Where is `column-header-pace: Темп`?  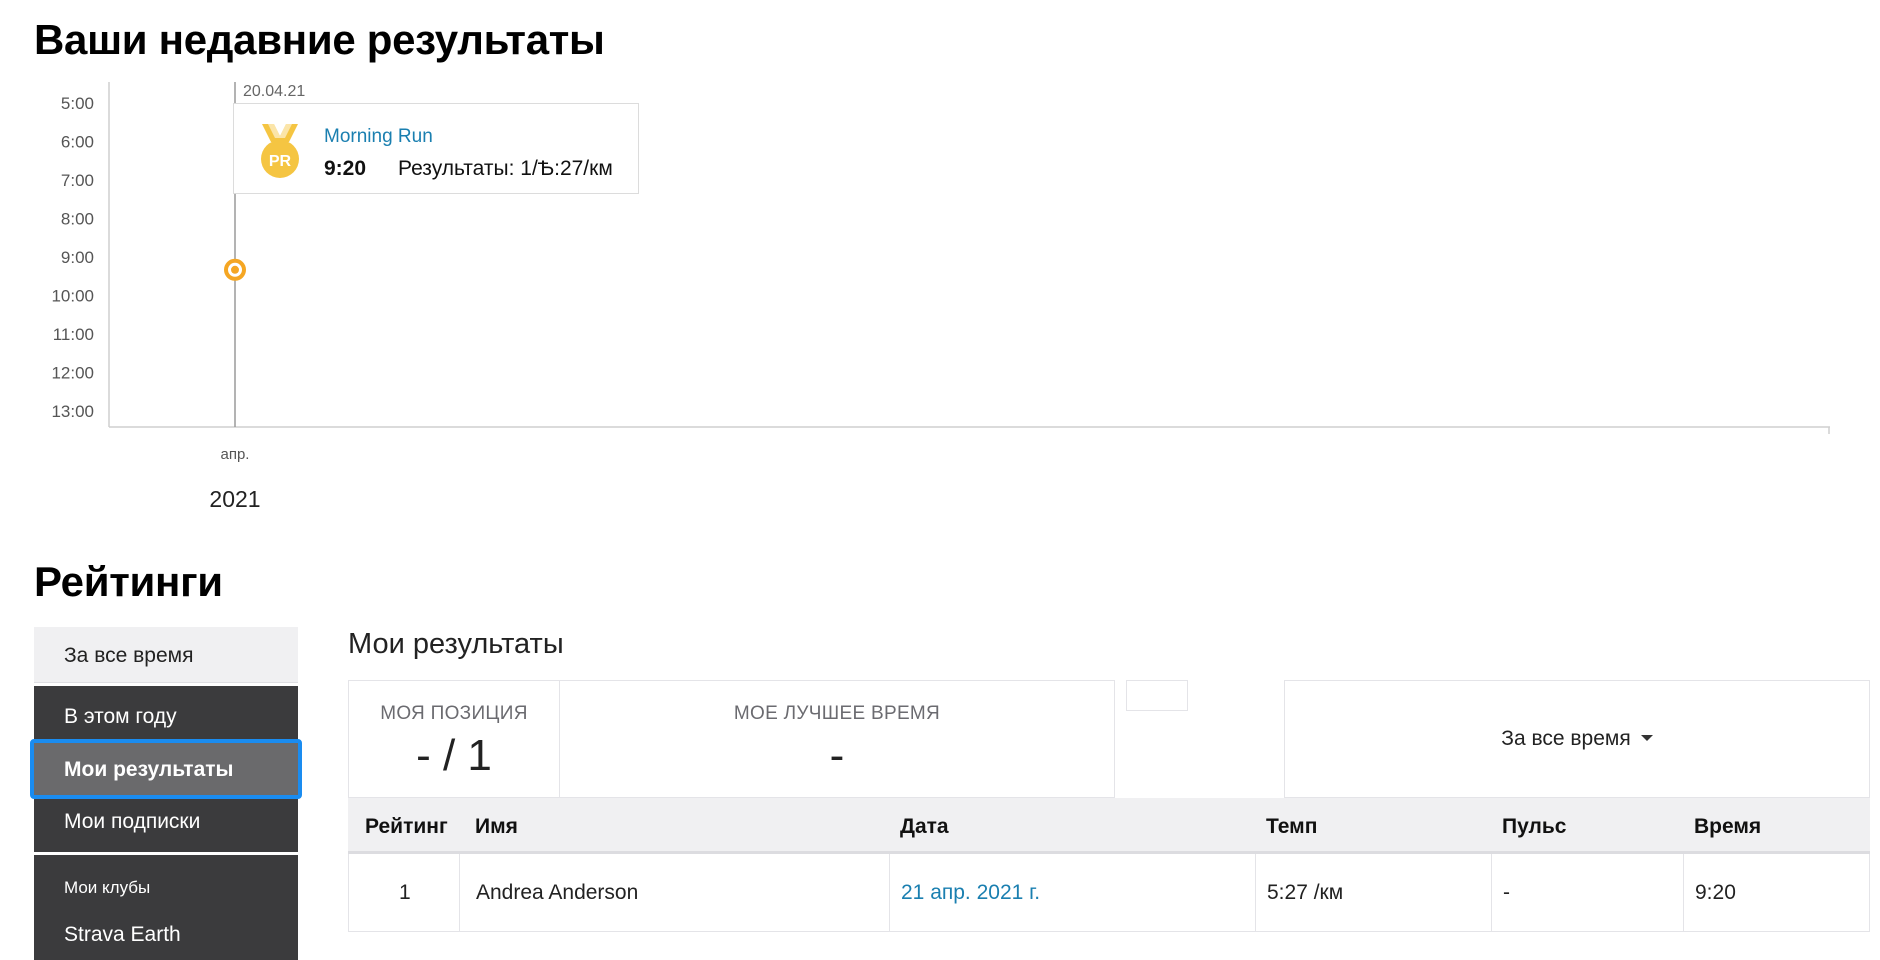 column-header-pace: Темп is located at coordinates (1291, 827).